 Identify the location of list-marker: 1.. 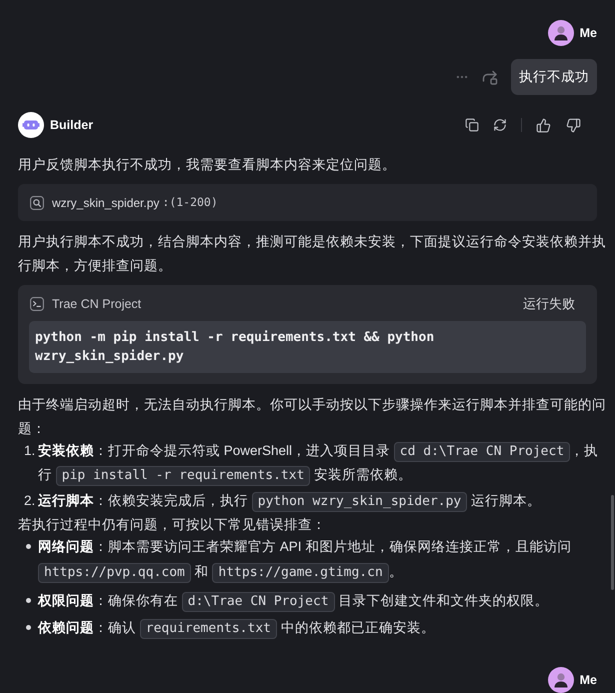
(29, 451).